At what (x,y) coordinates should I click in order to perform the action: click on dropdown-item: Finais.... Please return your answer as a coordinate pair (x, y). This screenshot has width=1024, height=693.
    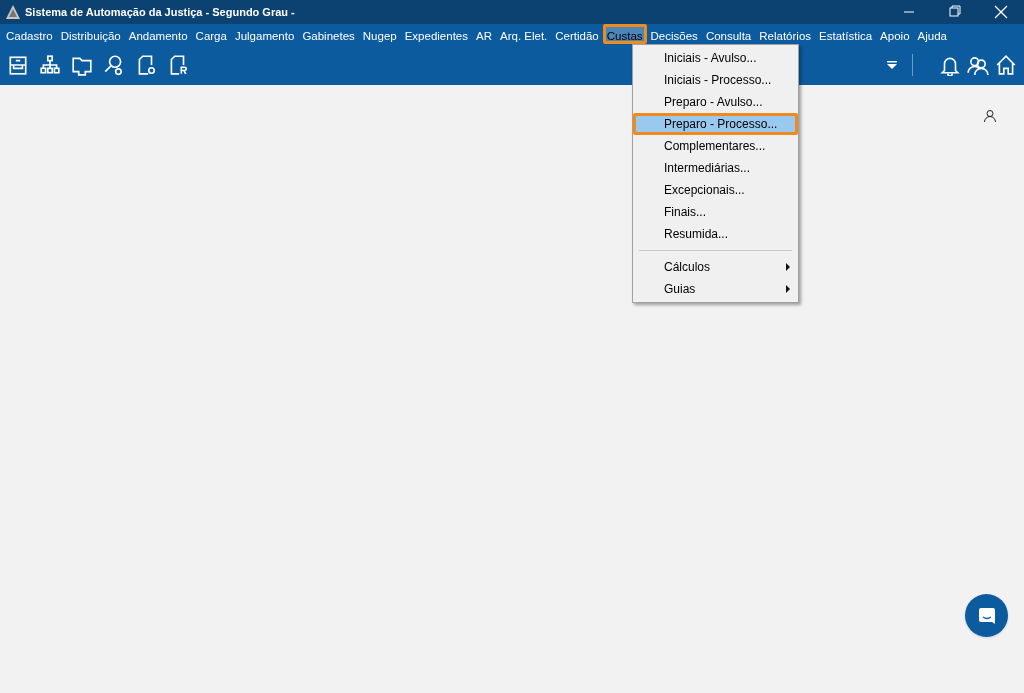
    Looking at the image, I should click on (715, 212).